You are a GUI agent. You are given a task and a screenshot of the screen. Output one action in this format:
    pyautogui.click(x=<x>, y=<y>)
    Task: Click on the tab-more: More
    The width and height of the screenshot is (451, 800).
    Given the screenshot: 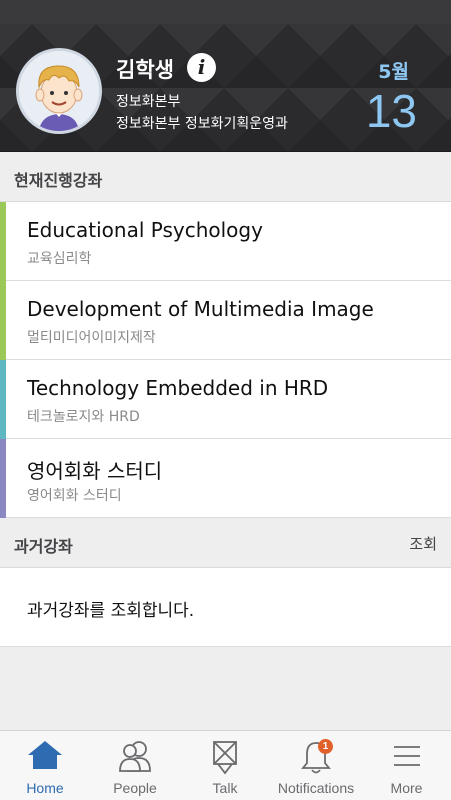 What is the action you would take?
    pyautogui.click(x=406, y=765)
    